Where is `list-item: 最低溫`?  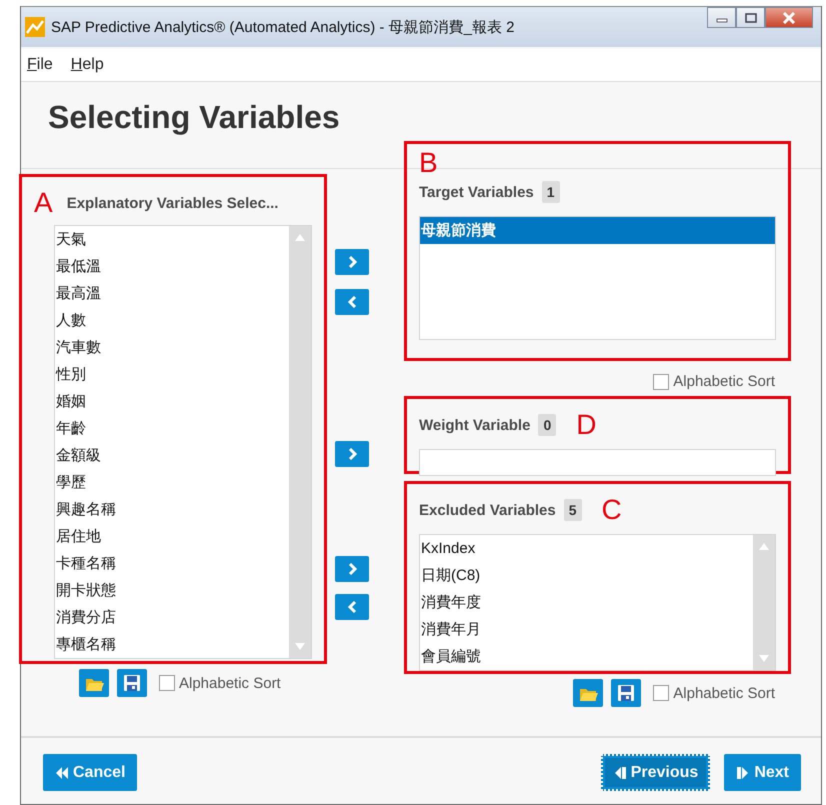
list-item: 最低溫 is located at coordinates (172, 266).